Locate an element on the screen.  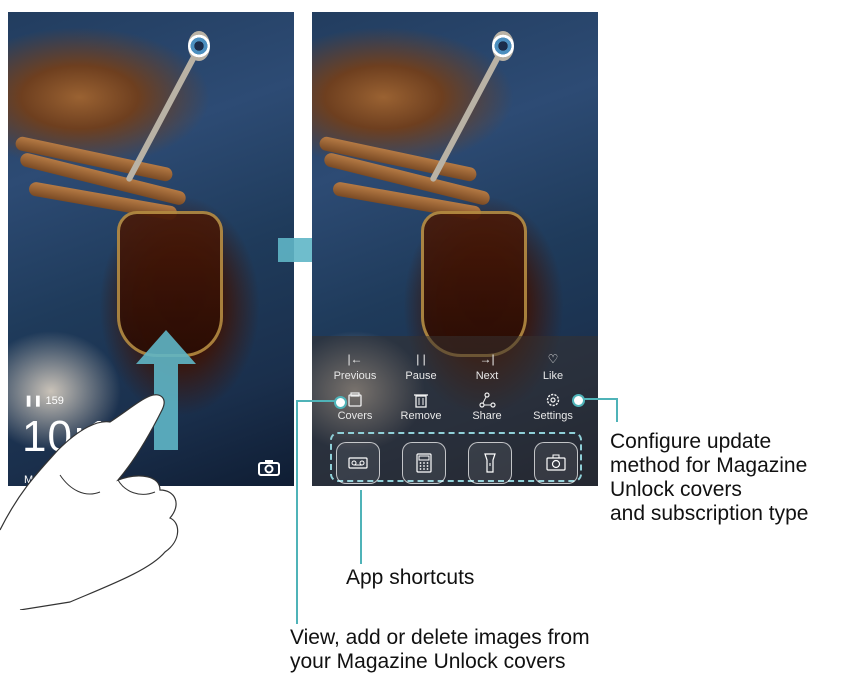
next-button: →| Next is located at coordinates (487, 367).